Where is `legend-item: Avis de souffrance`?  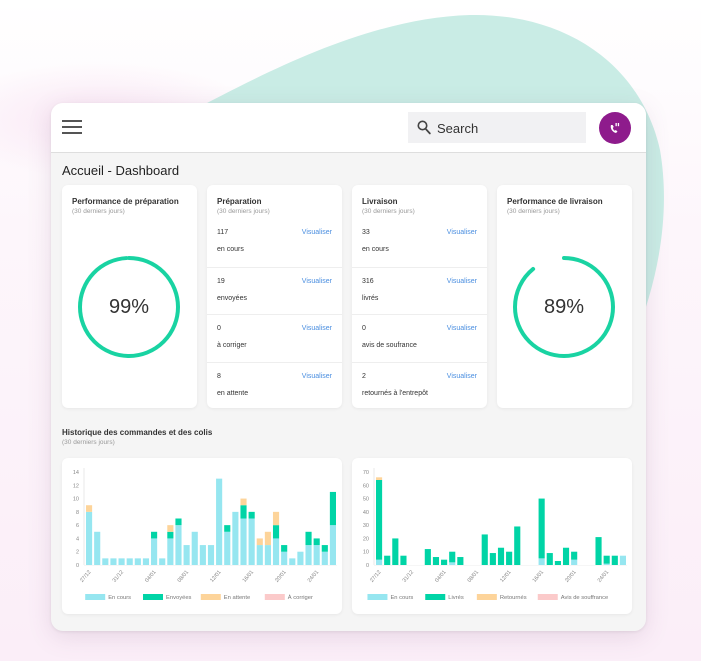 legend-item: Avis de souffrance is located at coordinates (572, 597).